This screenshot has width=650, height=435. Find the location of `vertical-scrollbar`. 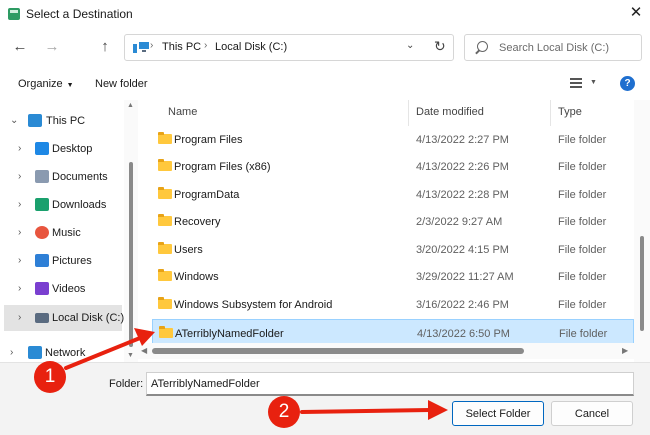

vertical-scrollbar is located at coordinates (642, 231).